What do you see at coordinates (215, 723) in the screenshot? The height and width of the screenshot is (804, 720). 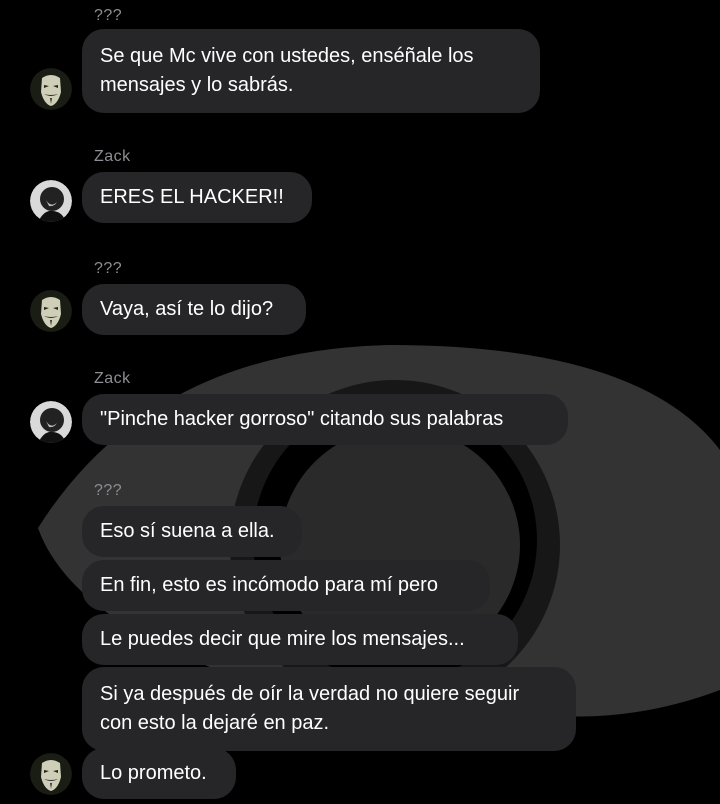 I see `message-text-line: con esto la dejaré en paz.` at bounding box center [215, 723].